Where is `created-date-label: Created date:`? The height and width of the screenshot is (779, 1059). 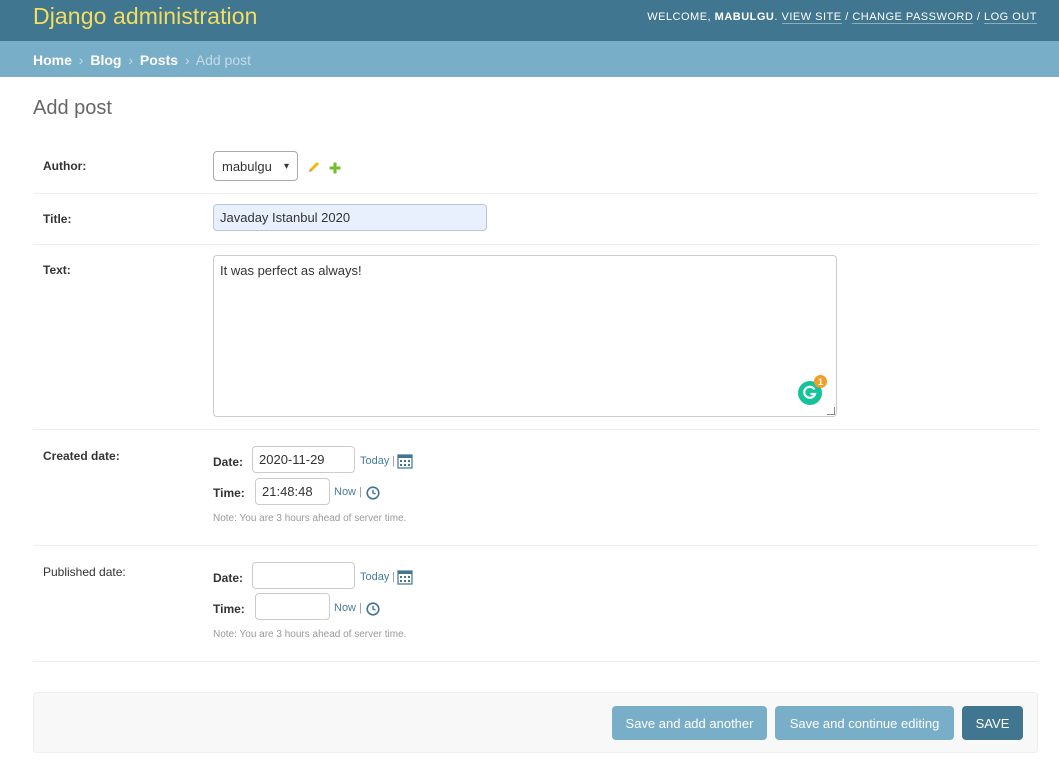 created-date-label: Created date: is located at coordinates (81, 456).